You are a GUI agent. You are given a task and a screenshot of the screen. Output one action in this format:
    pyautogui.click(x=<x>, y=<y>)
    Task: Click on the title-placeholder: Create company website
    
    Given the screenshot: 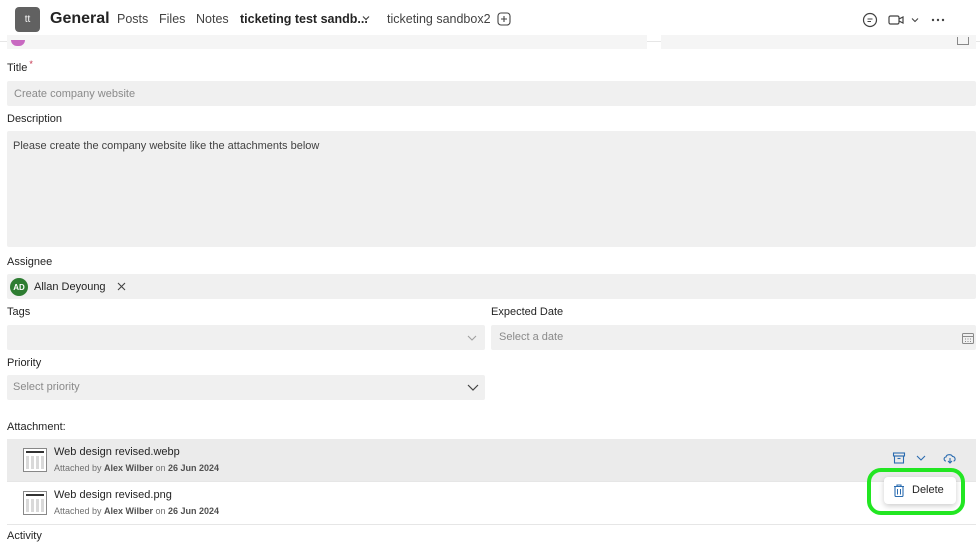 What is the action you would take?
    pyautogui.click(x=75, y=94)
    